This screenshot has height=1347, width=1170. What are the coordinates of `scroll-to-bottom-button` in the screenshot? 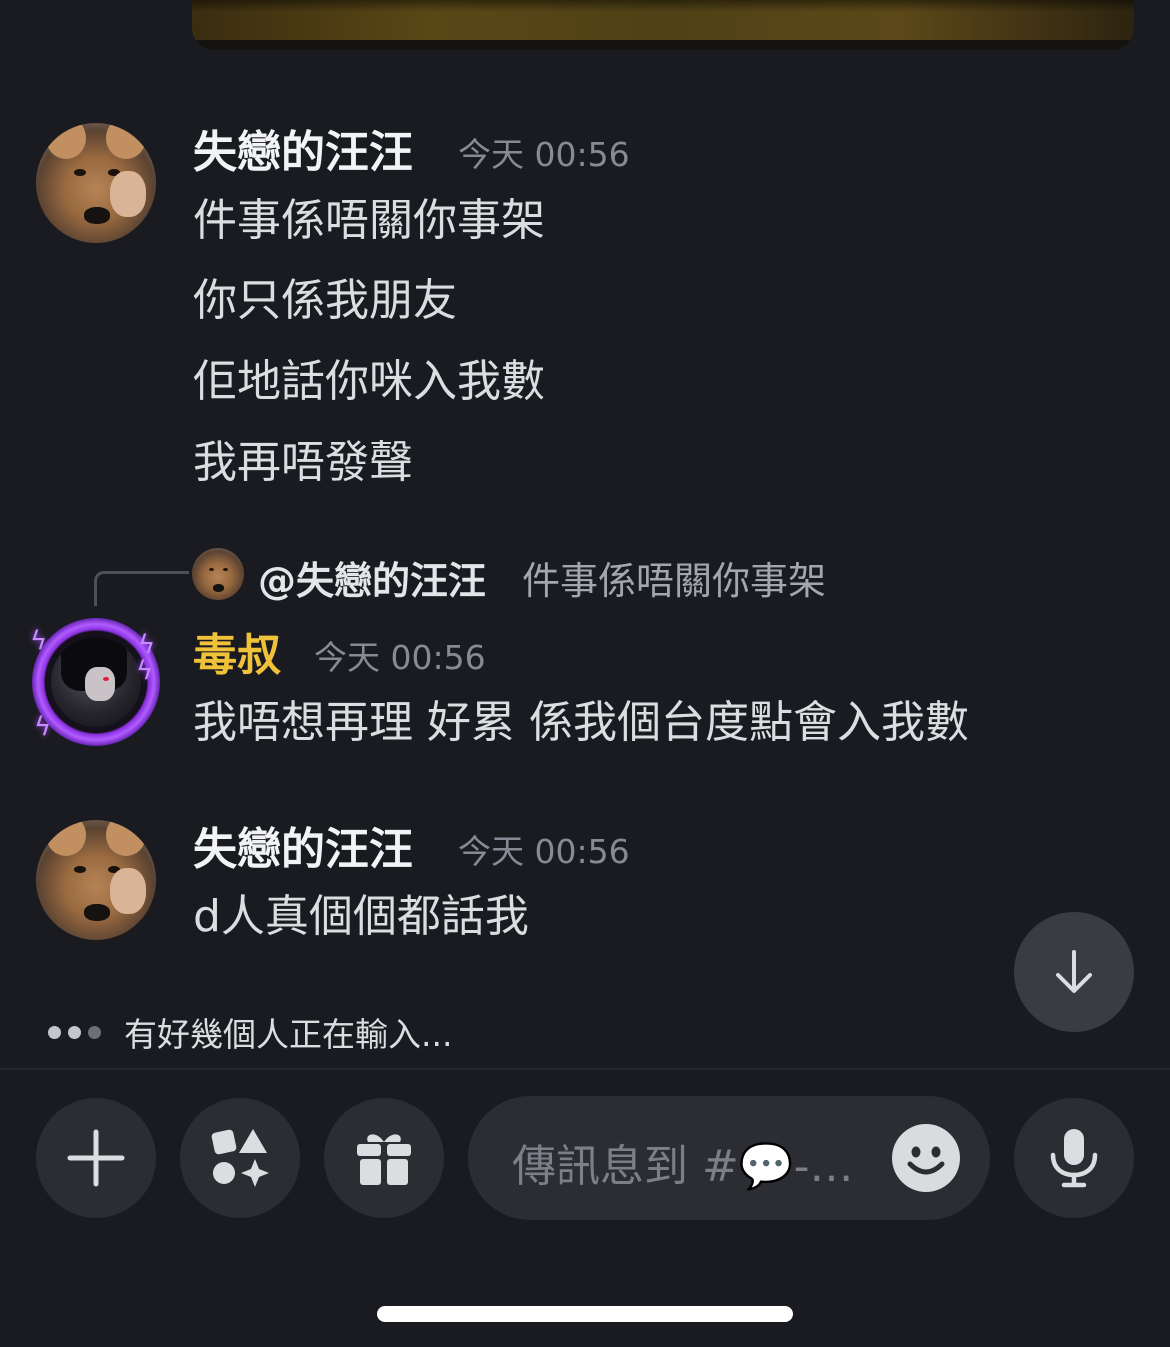 It's located at (1074, 972).